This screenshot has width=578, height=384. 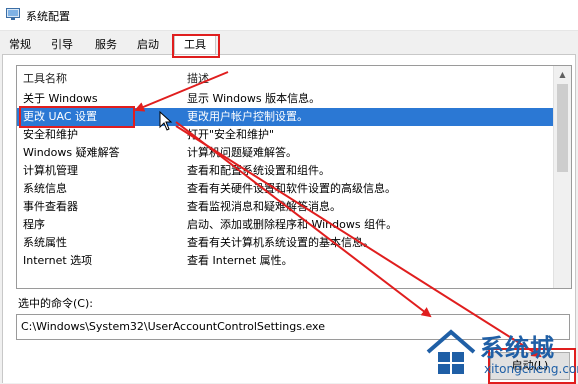 I want to click on tool-description: 计算机问题疑难解答。, so click(x=242, y=152).